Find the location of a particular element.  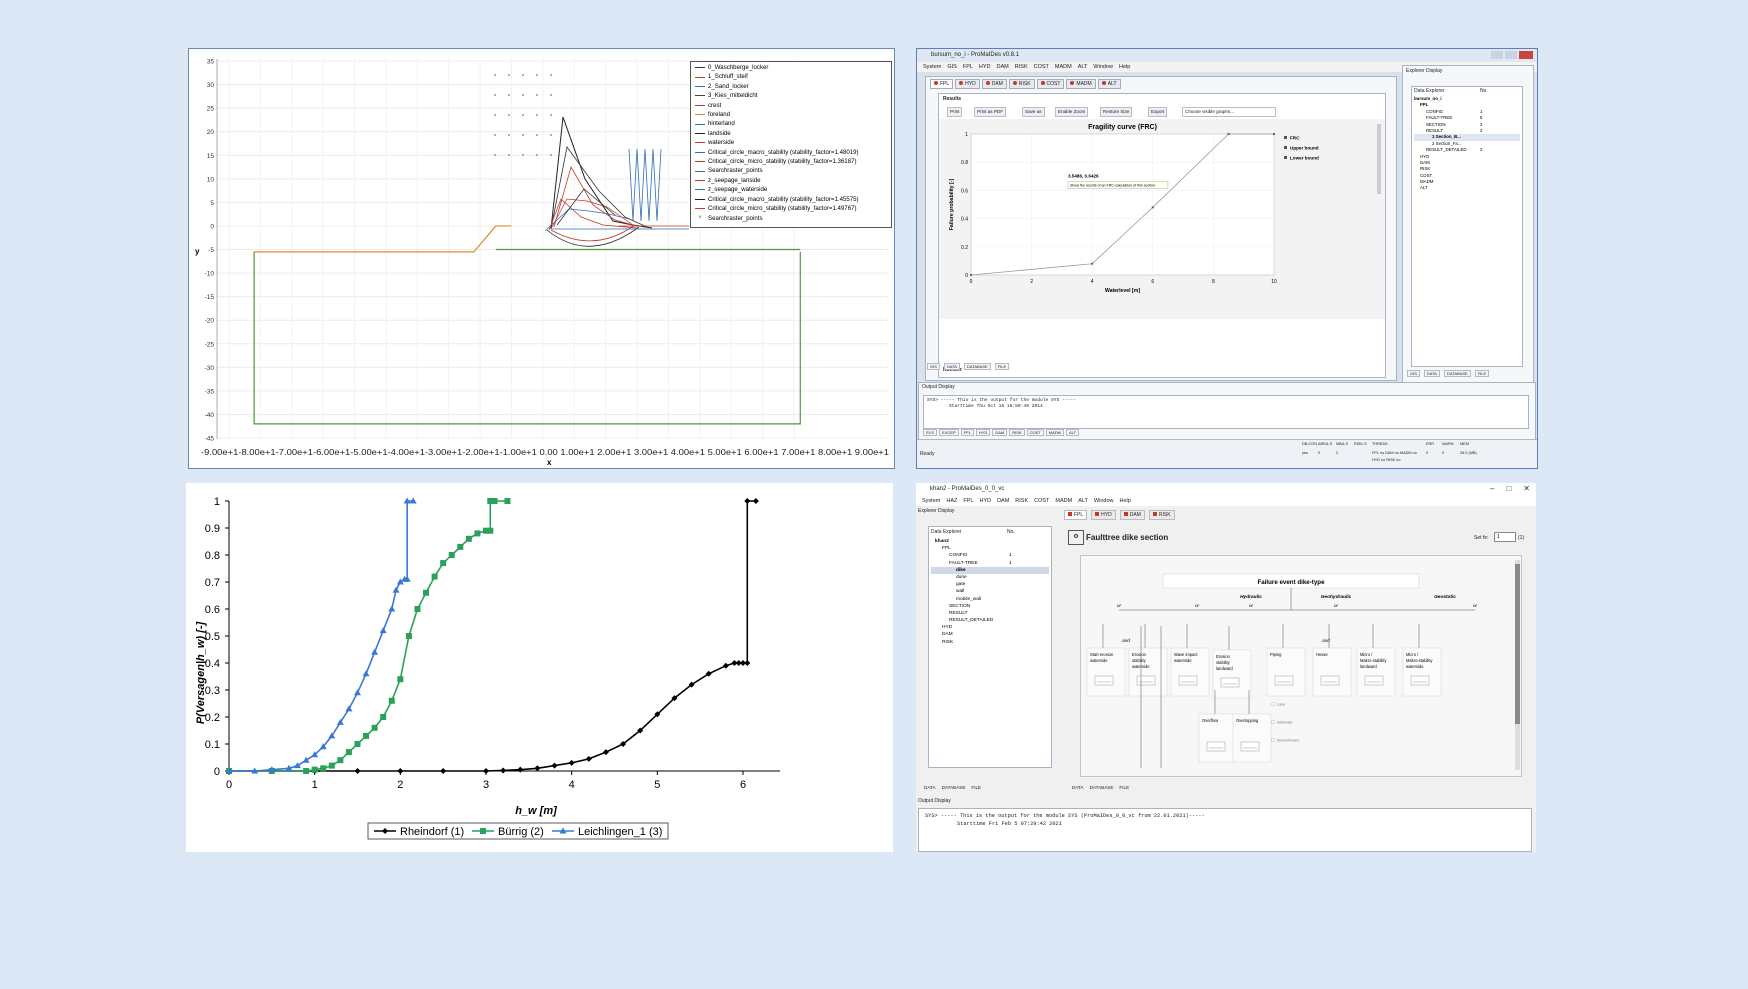

tree-item: dike is located at coordinates (990, 570).